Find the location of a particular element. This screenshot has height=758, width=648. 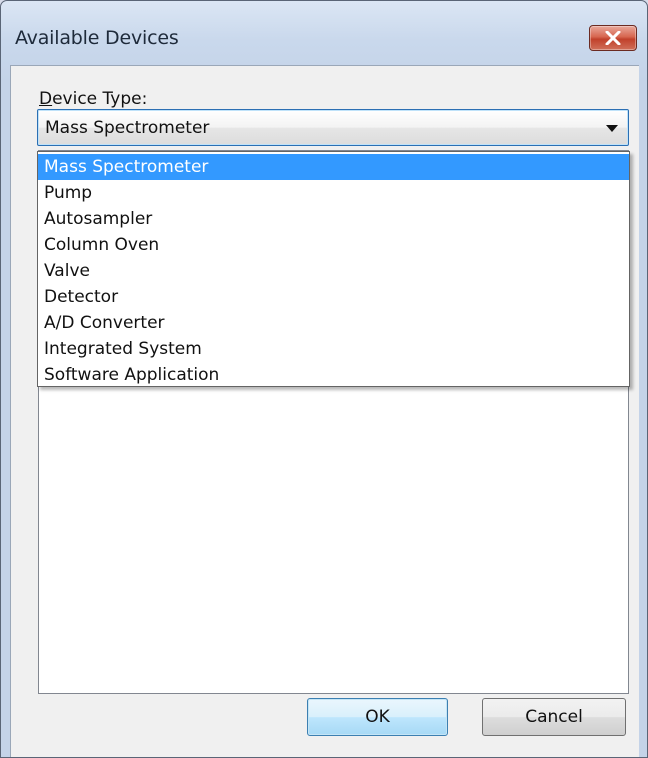

device-type-label-accelerator: D is located at coordinates (46, 99).